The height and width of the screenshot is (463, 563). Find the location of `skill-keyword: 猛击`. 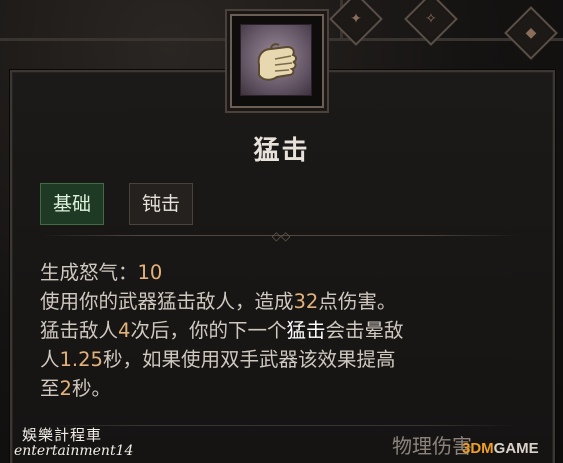

skill-keyword: 猛击 is located at coordinates (306, 330).